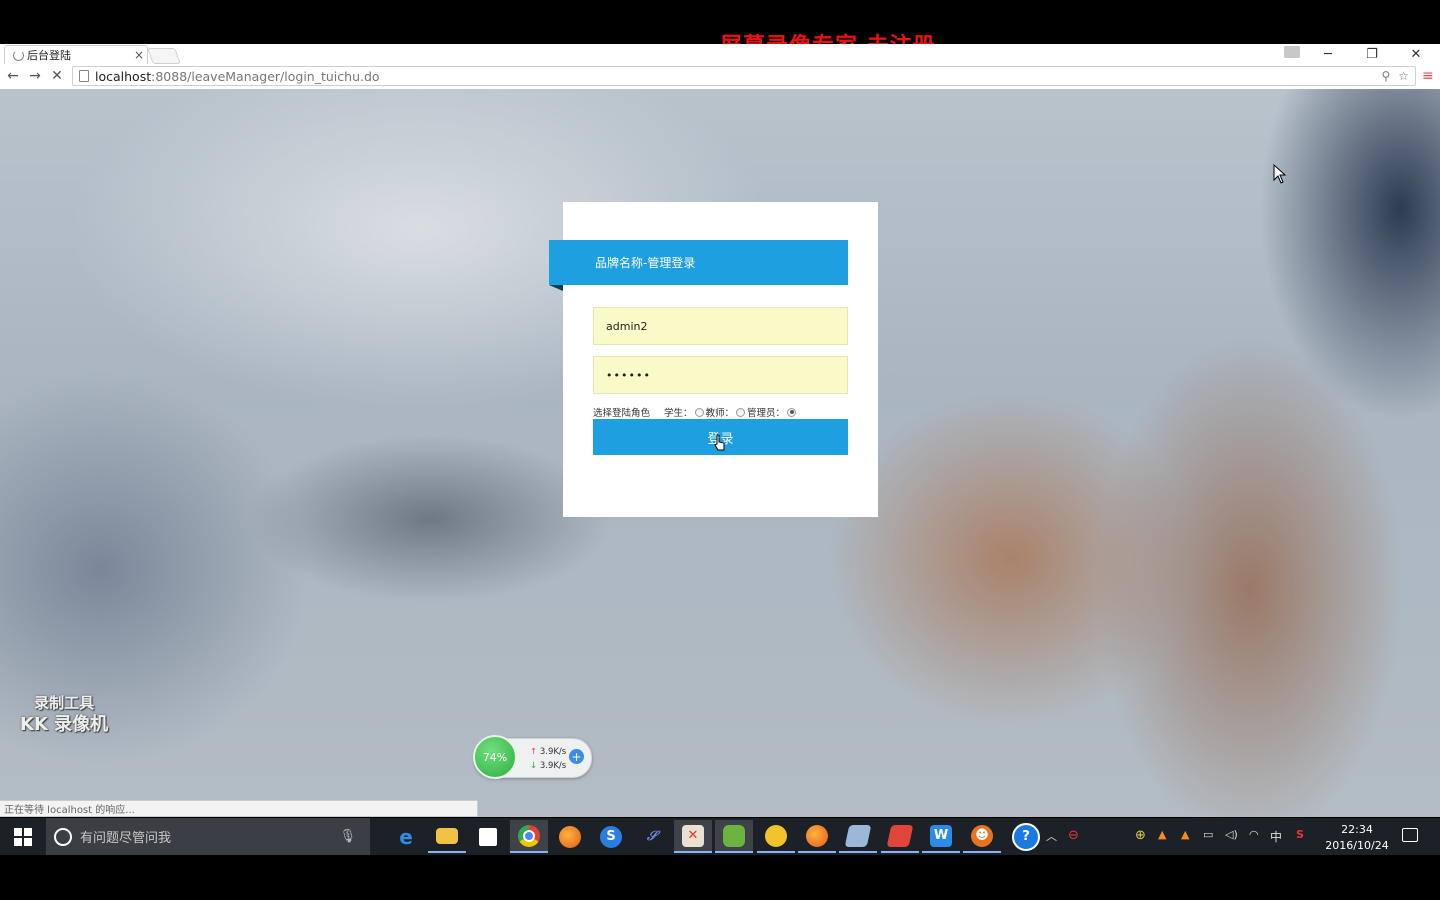 This screenshot has width=1440, height=900. I want to click on kk-watermark-line1: 录制工具, so click(64, 703).